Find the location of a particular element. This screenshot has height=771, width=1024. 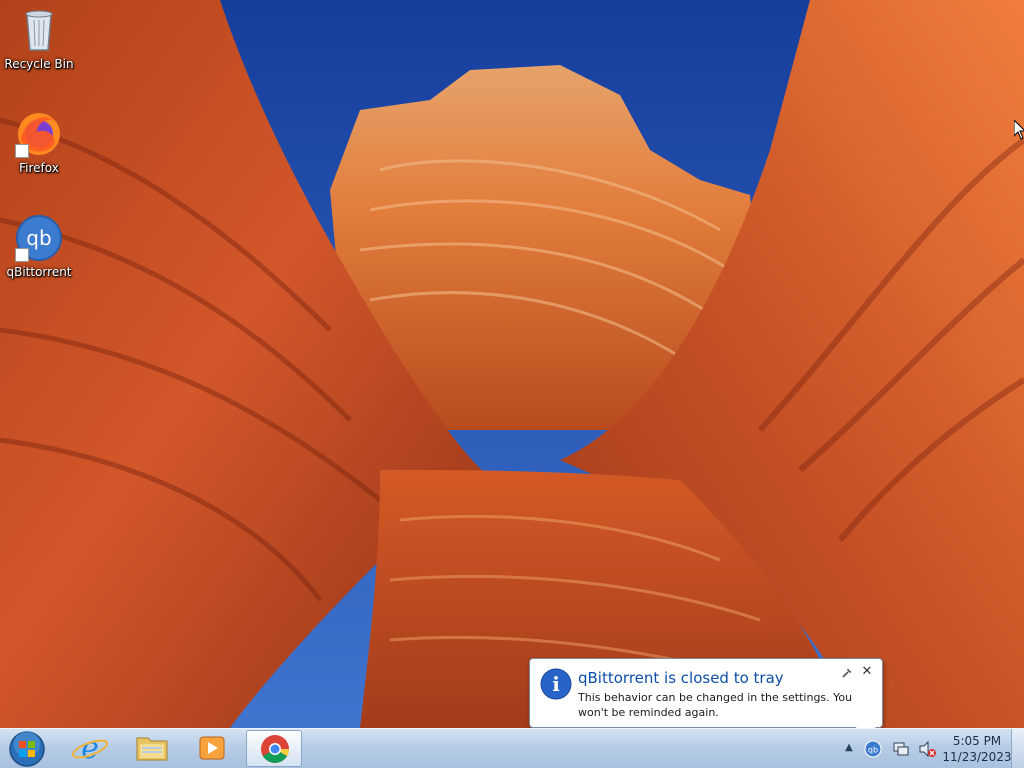

qbittorrent-tray-icon: qb is located at coordinates (873, 749).